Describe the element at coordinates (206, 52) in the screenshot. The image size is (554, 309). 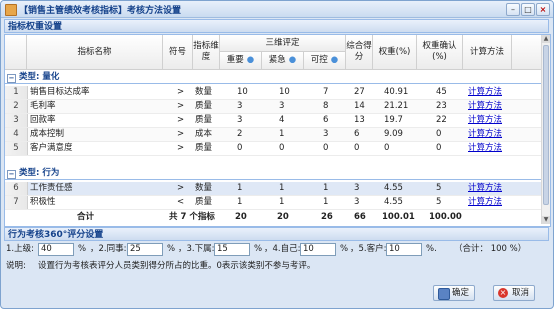
I see `header-dimension: 指标维度` at that location.